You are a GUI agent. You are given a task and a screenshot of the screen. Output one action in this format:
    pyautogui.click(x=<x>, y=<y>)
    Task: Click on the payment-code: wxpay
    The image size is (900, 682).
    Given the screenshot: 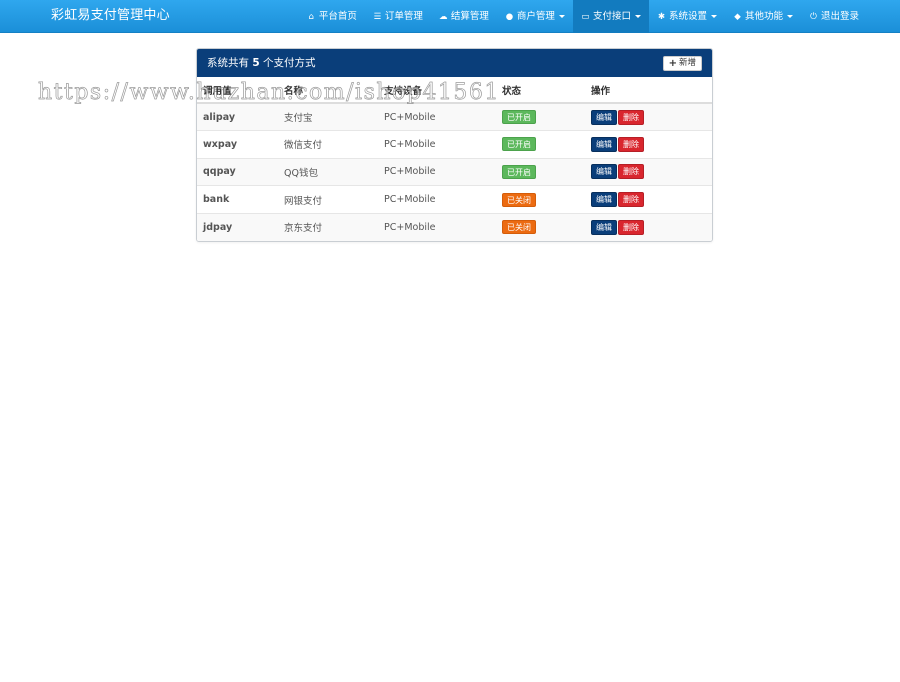 What is the action you would take?
    pyautogui.click(x=240, y=144)
    